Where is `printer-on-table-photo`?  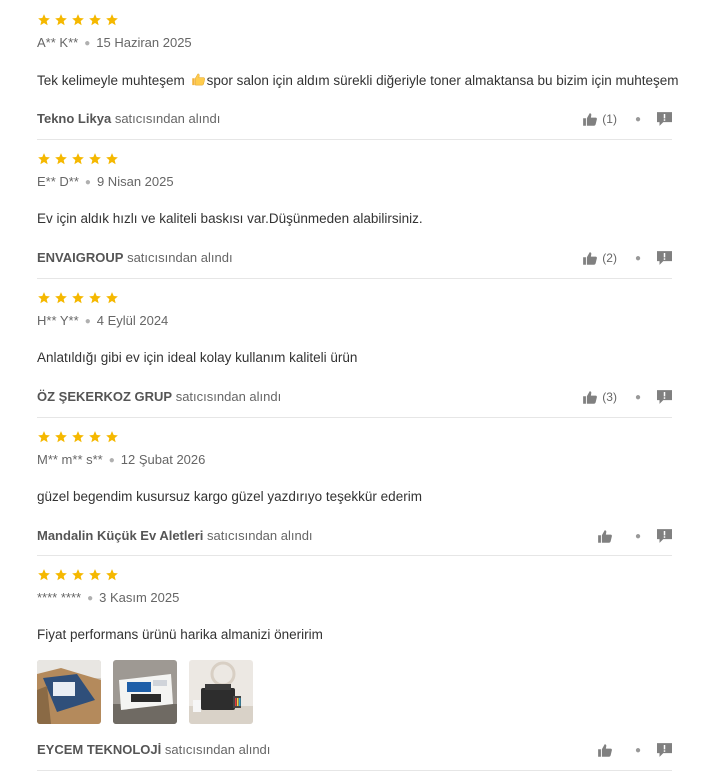 printer-on-table-photo is located at coordinates (221, 692).